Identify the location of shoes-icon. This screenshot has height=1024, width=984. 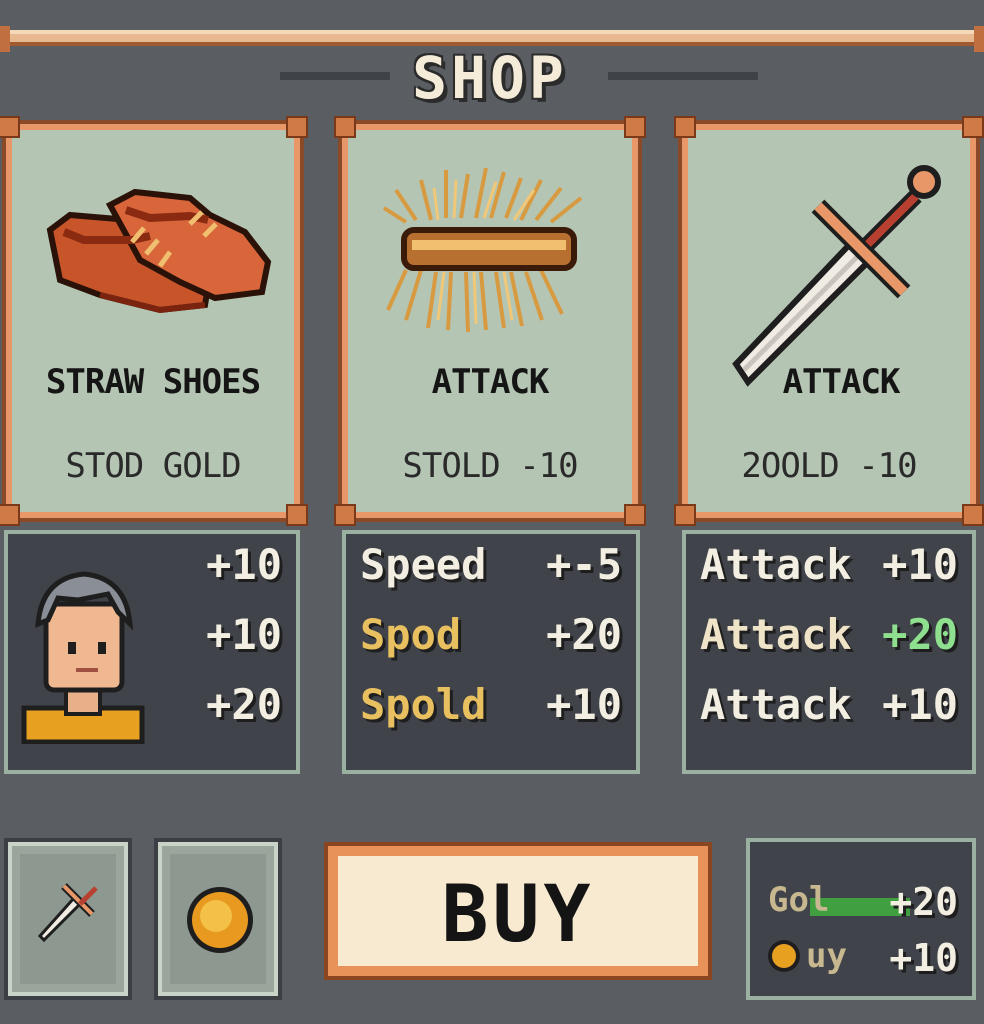
(159, 251).